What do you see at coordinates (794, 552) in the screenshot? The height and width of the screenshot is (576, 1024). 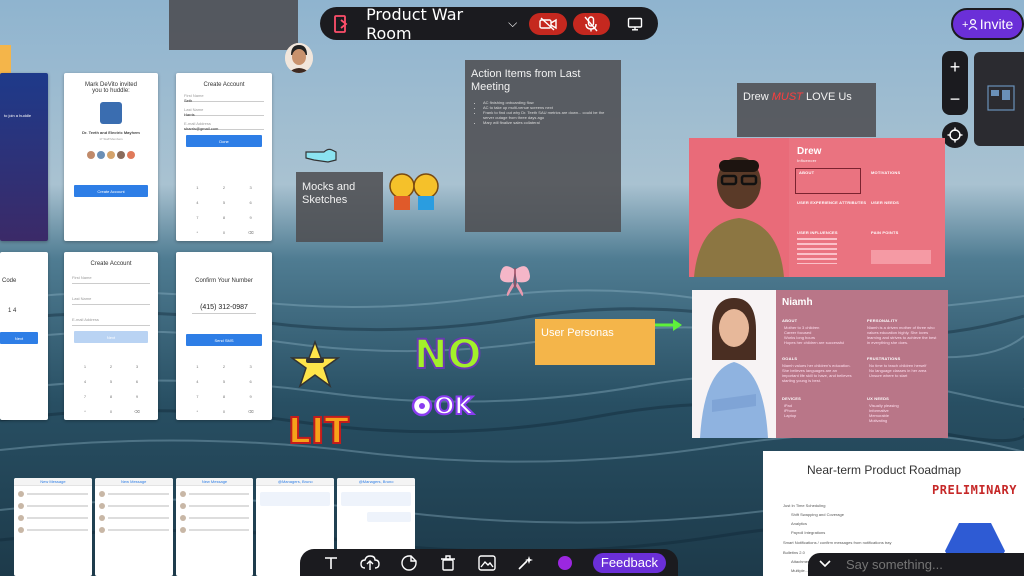 I see `roadmap-item: Bulletins 2.0` at bounding box center [794, 552].